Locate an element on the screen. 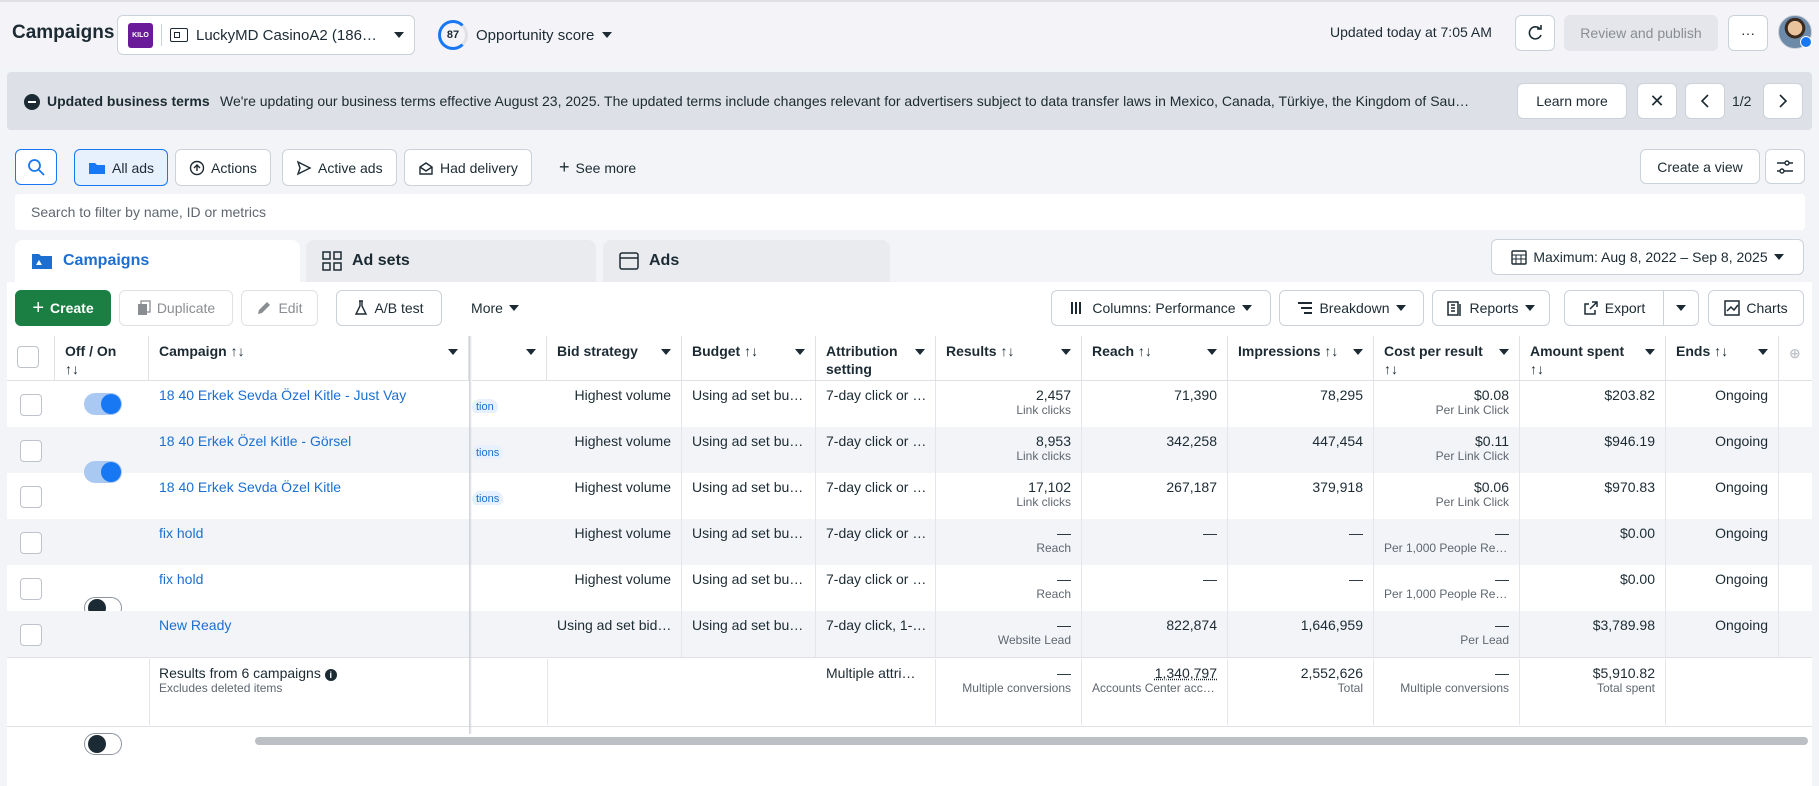 Image resolution: width=1819 pixels, height=786 pixels. see-more-button: + See more is located at coordinates (597, 167).